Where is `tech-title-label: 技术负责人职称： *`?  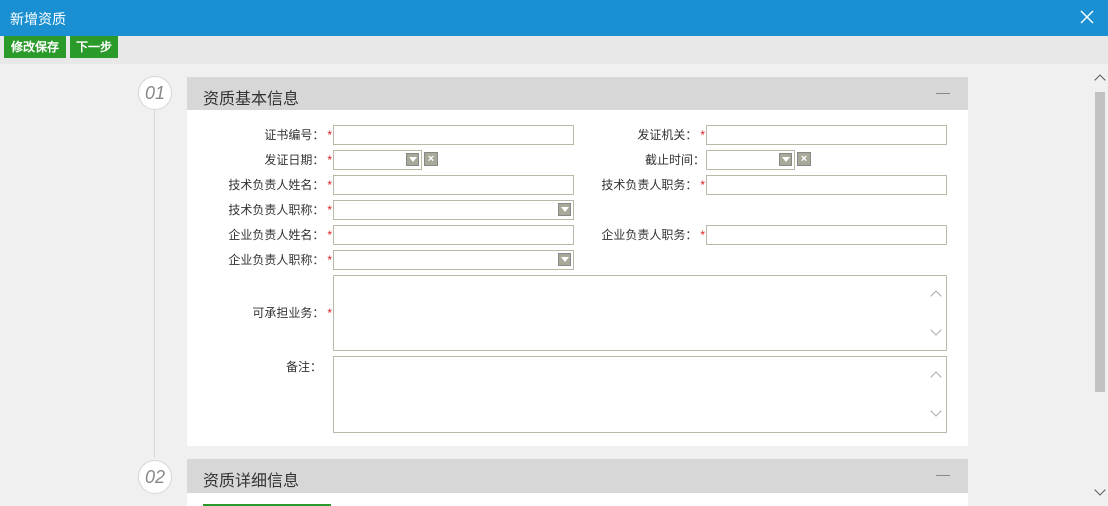
tech-title-label: 技术负责人职称： * is located at coordinates (280, 210).